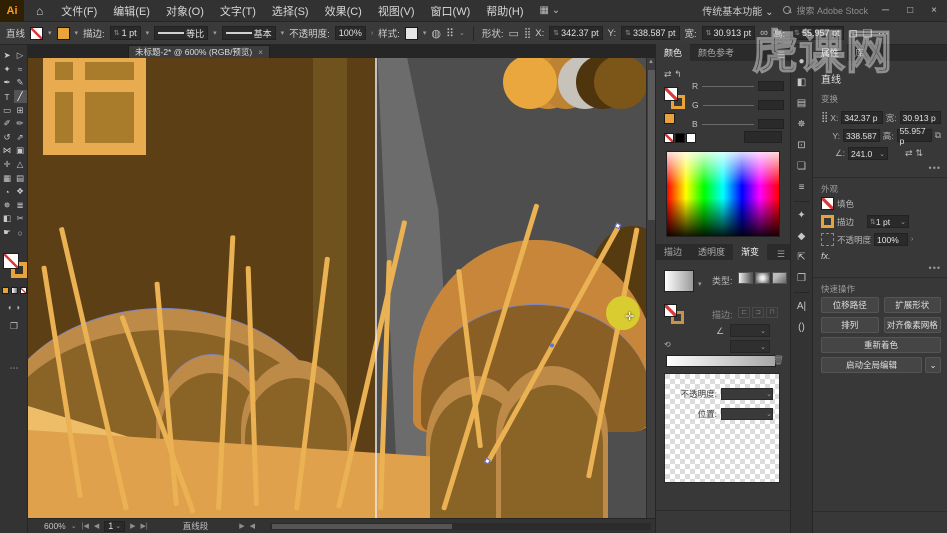 The height and width of the screenshot is (533, 947). What do you see at coordinates (20, 165) in the screenshot?
I see `perspective-grid-tool: △` at bounding box center [20, 165].